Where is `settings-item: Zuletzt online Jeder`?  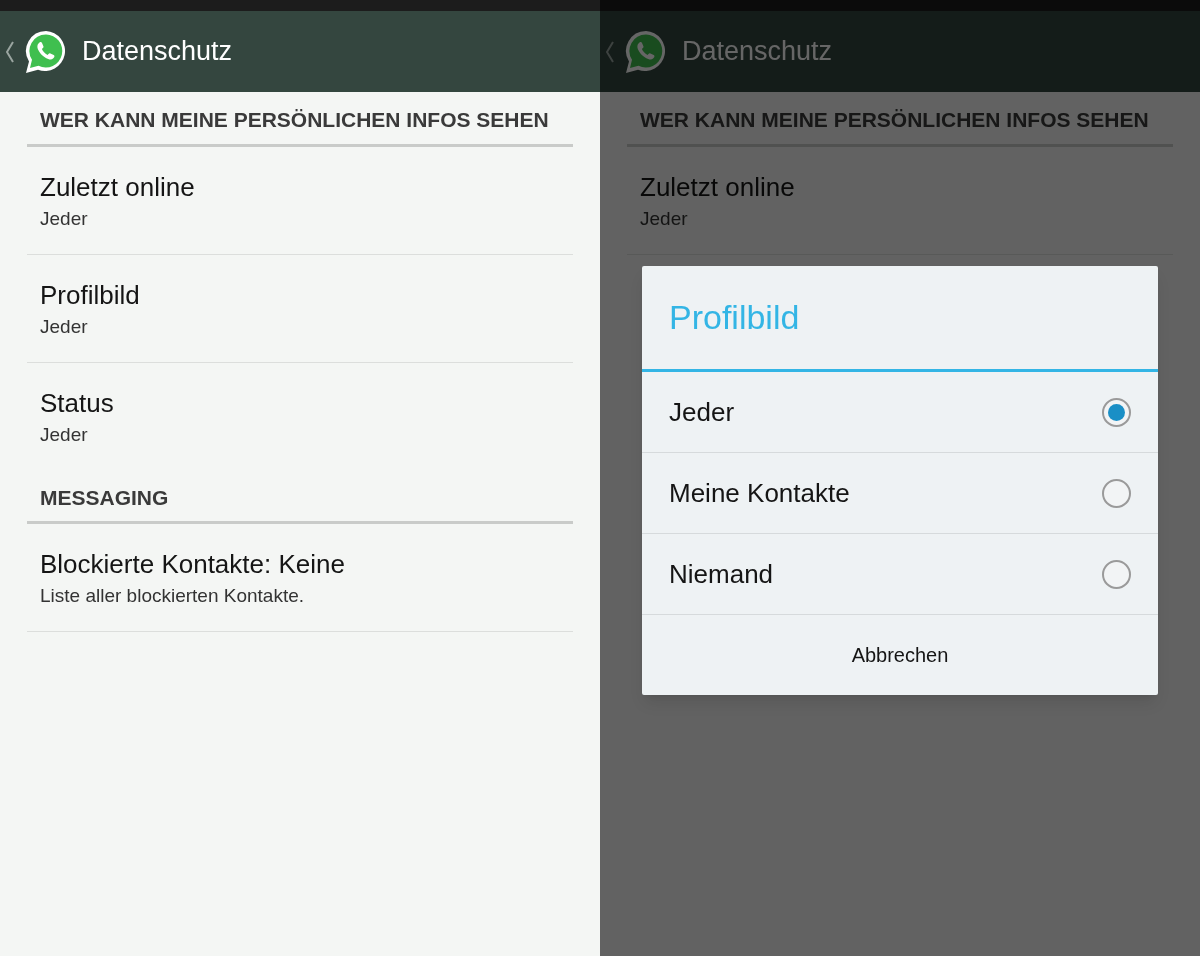
settings-item: Zuletzt online Jeder is located at coordinates (300, 200).